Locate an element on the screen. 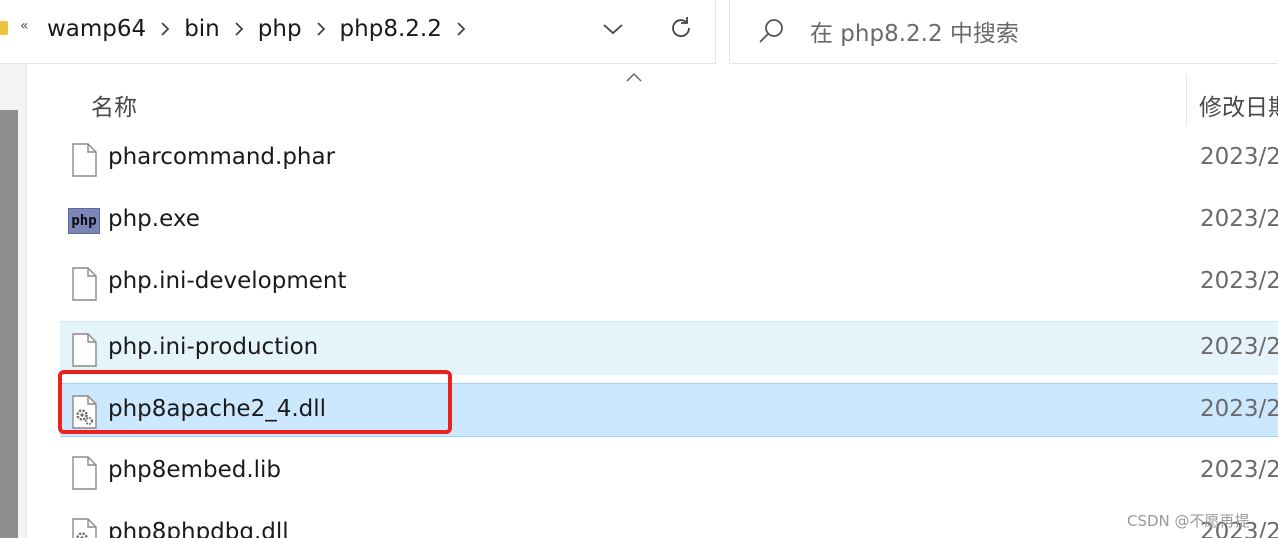 This screenshot has height=538, width=1278. sort-ascending-icon is located at coordinates (634, 77).